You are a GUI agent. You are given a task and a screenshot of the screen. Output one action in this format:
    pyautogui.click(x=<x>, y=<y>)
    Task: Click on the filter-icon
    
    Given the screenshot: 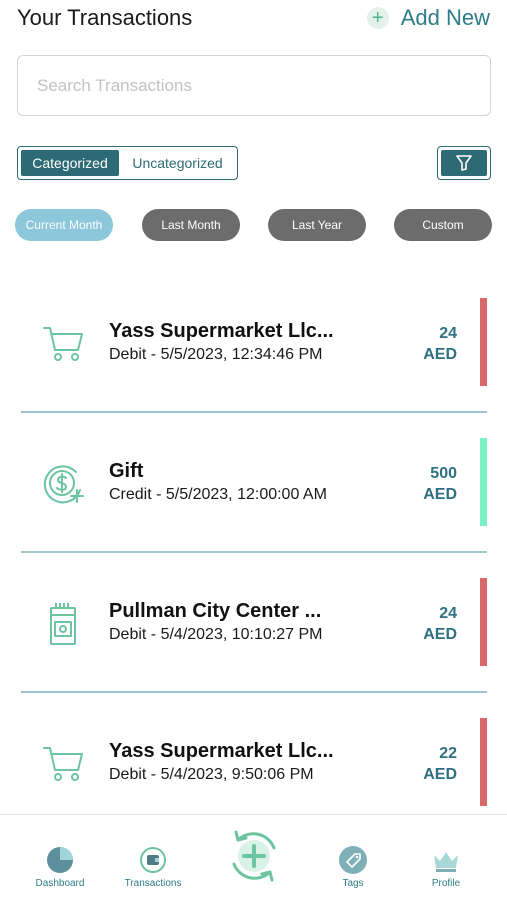 What is the action you would take?
    pyautogui.click(x=464, y=163)
    